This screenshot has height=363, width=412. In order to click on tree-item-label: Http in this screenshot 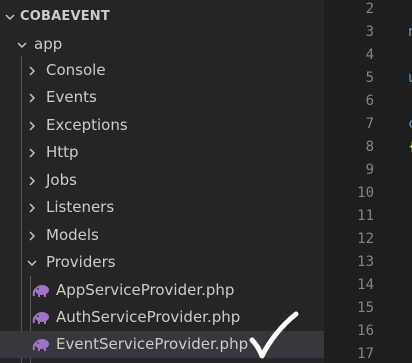, I will do `click(62, 152)`.